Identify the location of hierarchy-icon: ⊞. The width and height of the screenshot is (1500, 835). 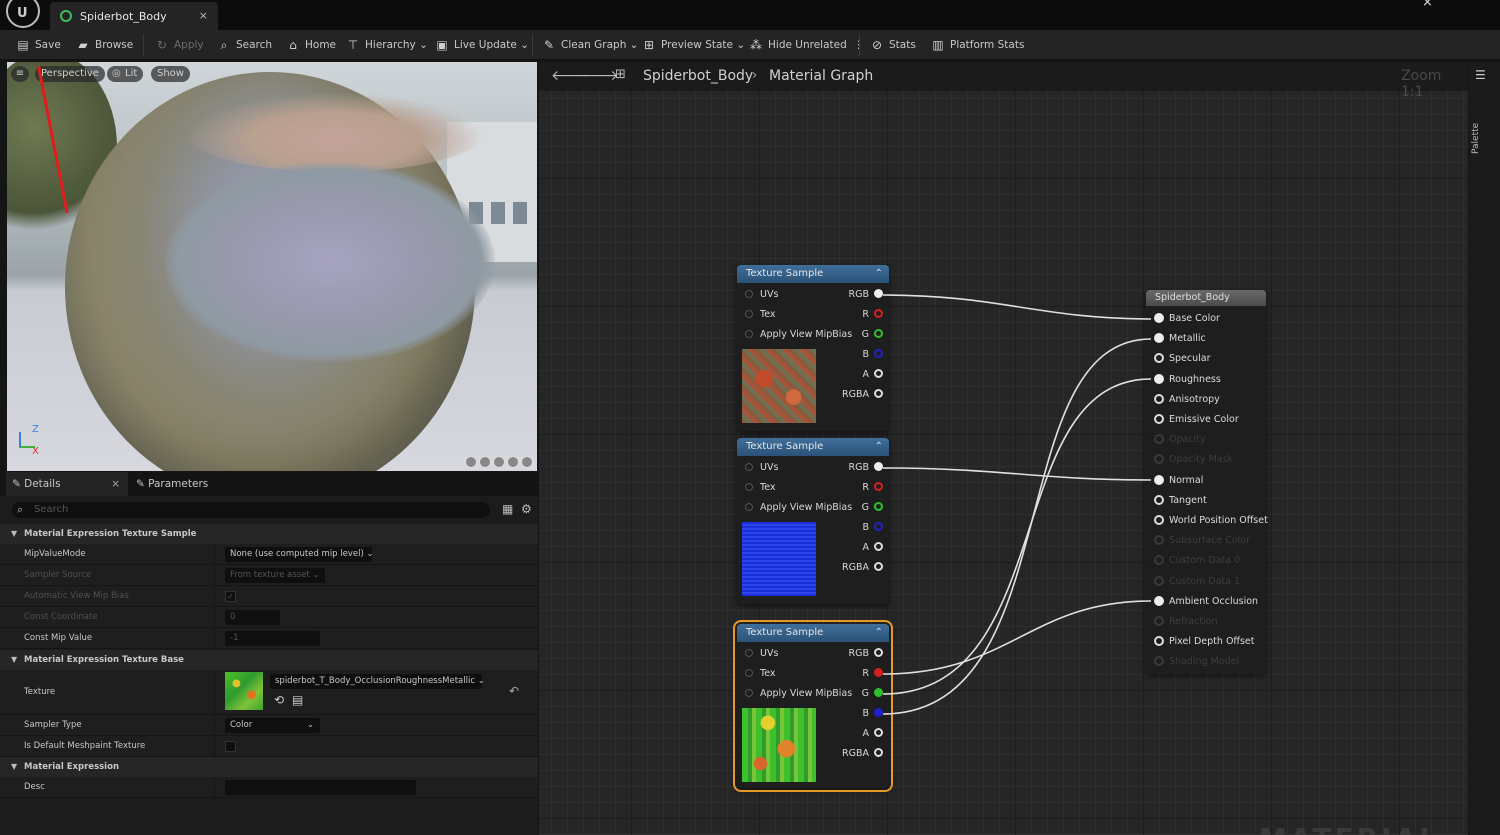
(620, 74).